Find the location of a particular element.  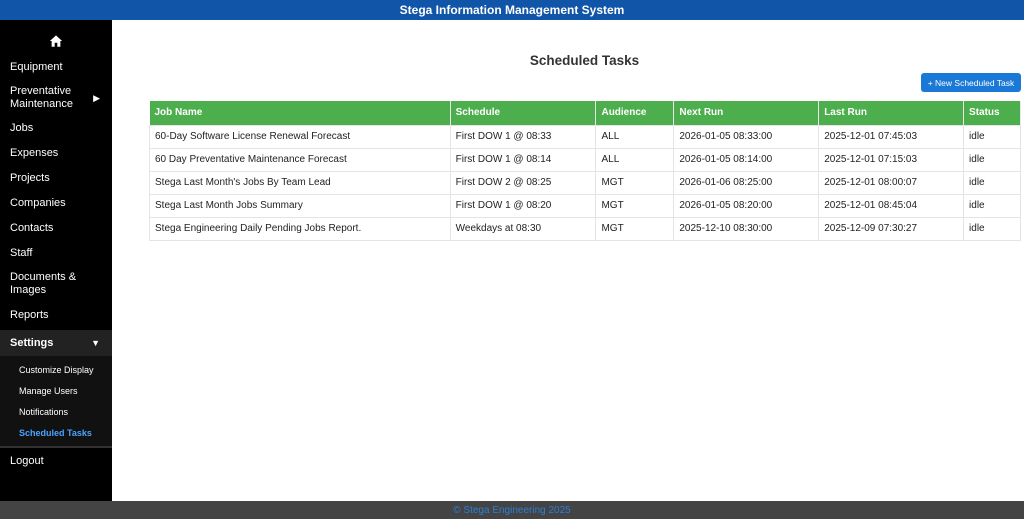

submenu-item-customize-display: Customize Display is located at coordinates (56, 369).